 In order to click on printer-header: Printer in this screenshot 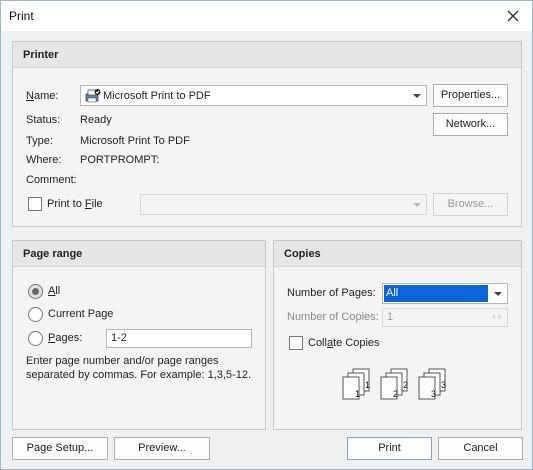, I will do `click(267, 55)`.